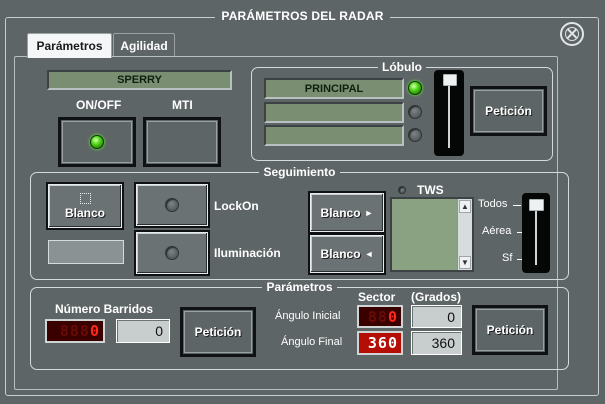  What do you see at coordinates (497, 231) in the screenshot?
I see `filter-option-aerea: Aérea` at bounding box center [497, 231].